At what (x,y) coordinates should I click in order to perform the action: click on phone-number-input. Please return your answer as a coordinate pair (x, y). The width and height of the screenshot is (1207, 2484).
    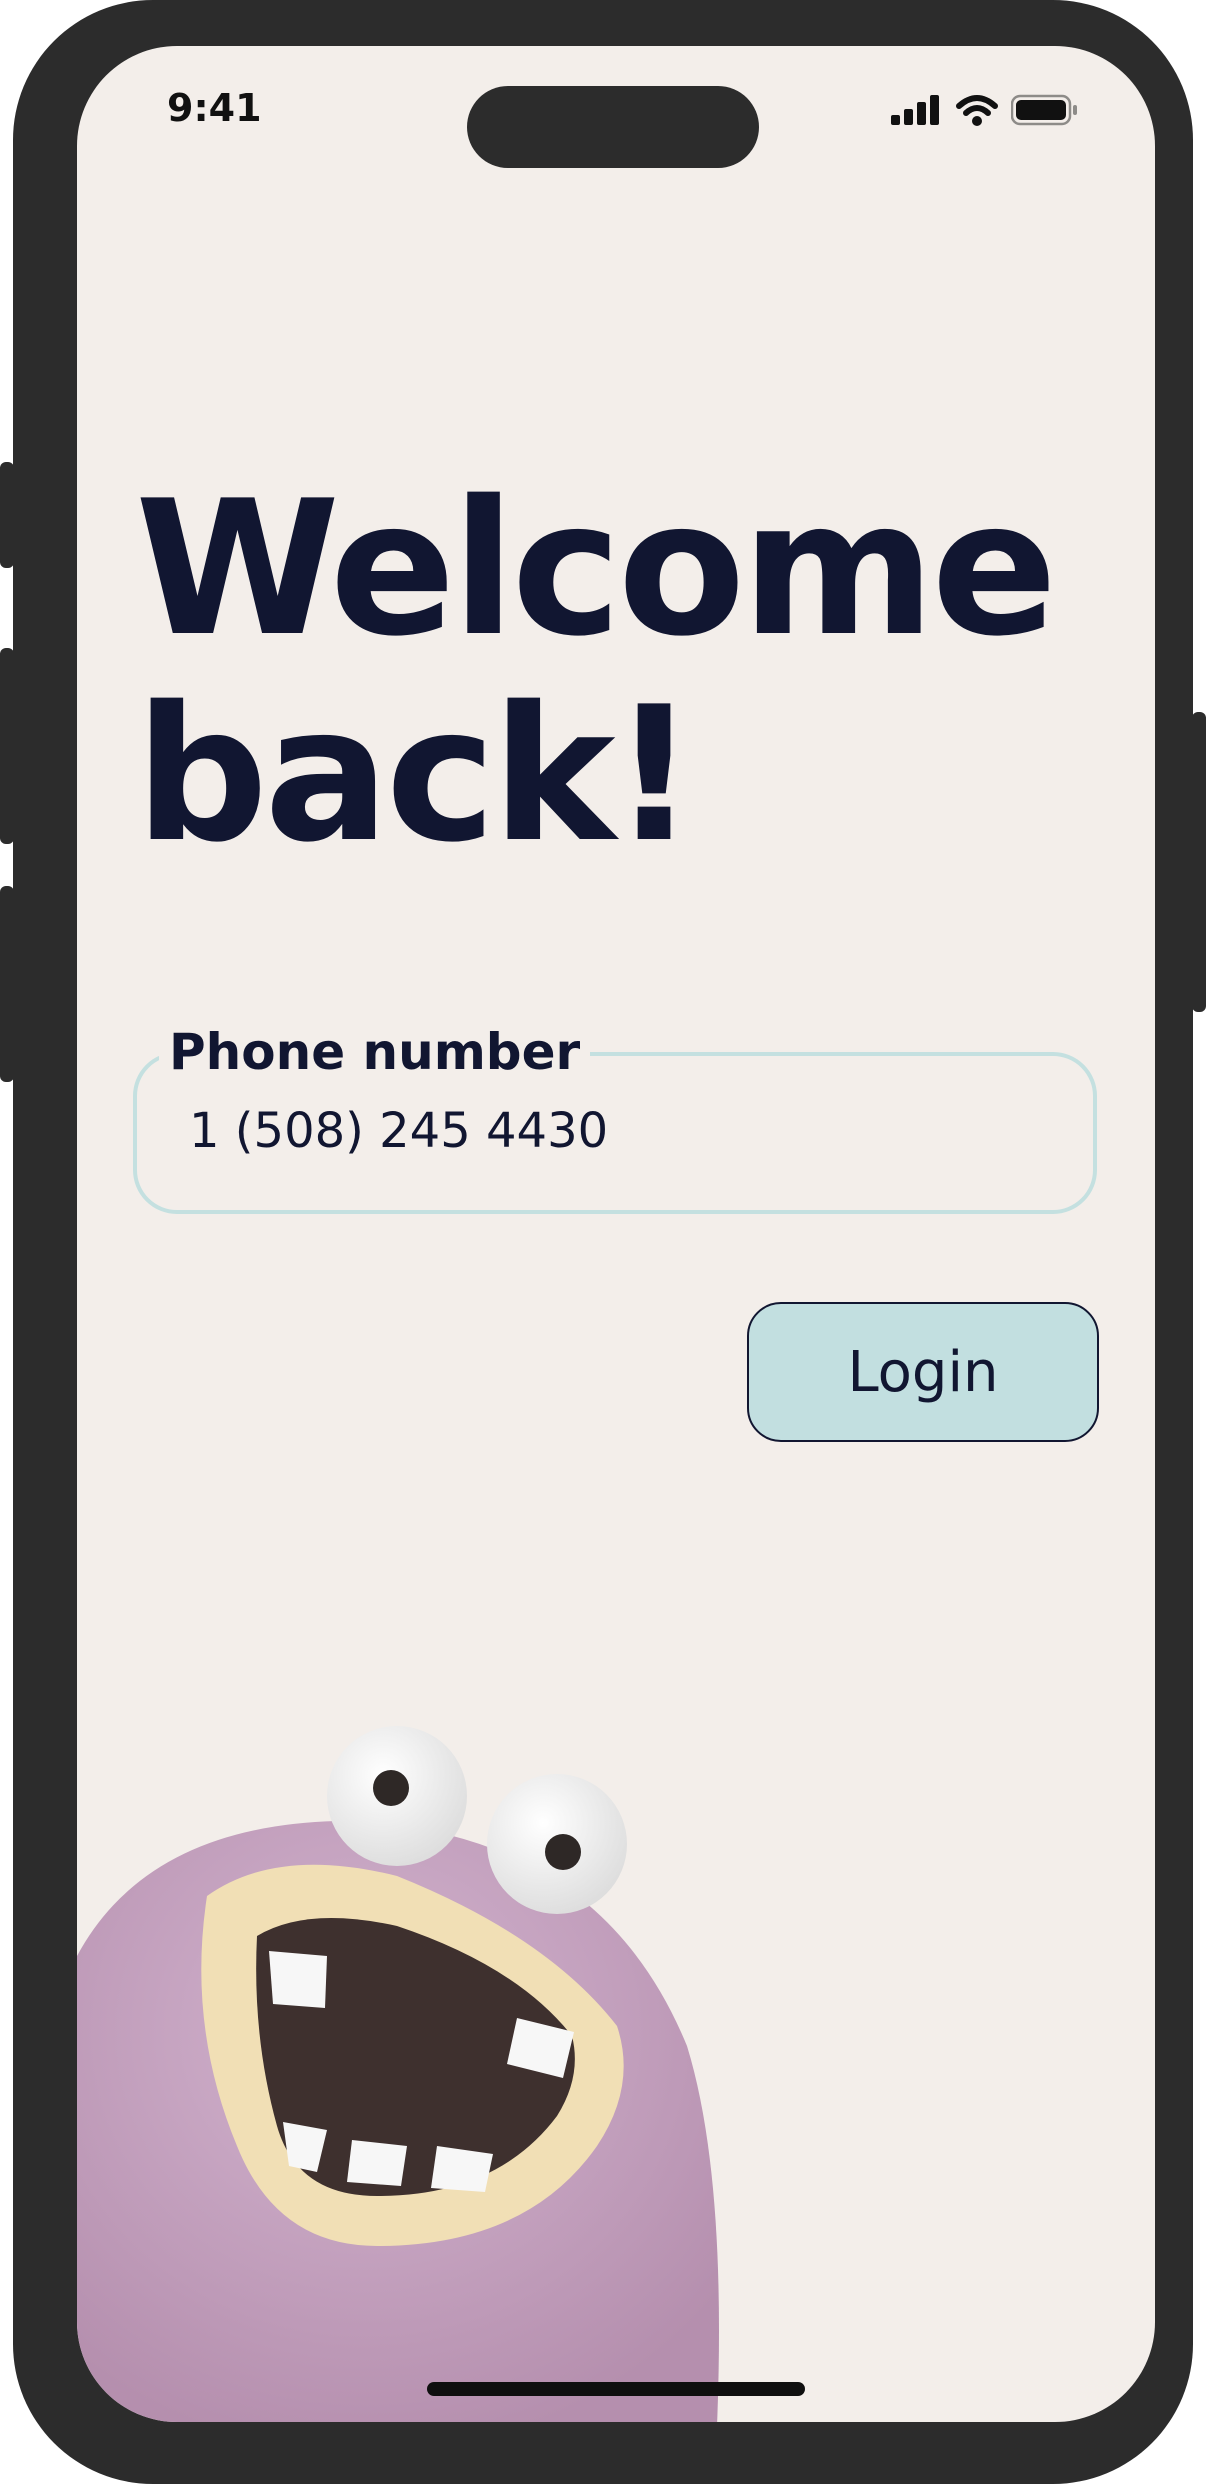
    Looking at the image, I should click on (619, 1131).